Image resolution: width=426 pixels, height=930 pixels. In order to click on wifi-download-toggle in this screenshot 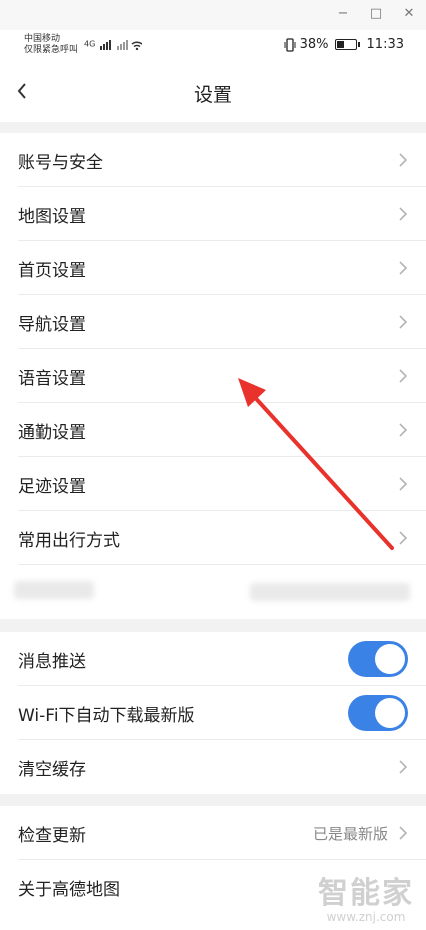, I will do `click(378, 713)`.